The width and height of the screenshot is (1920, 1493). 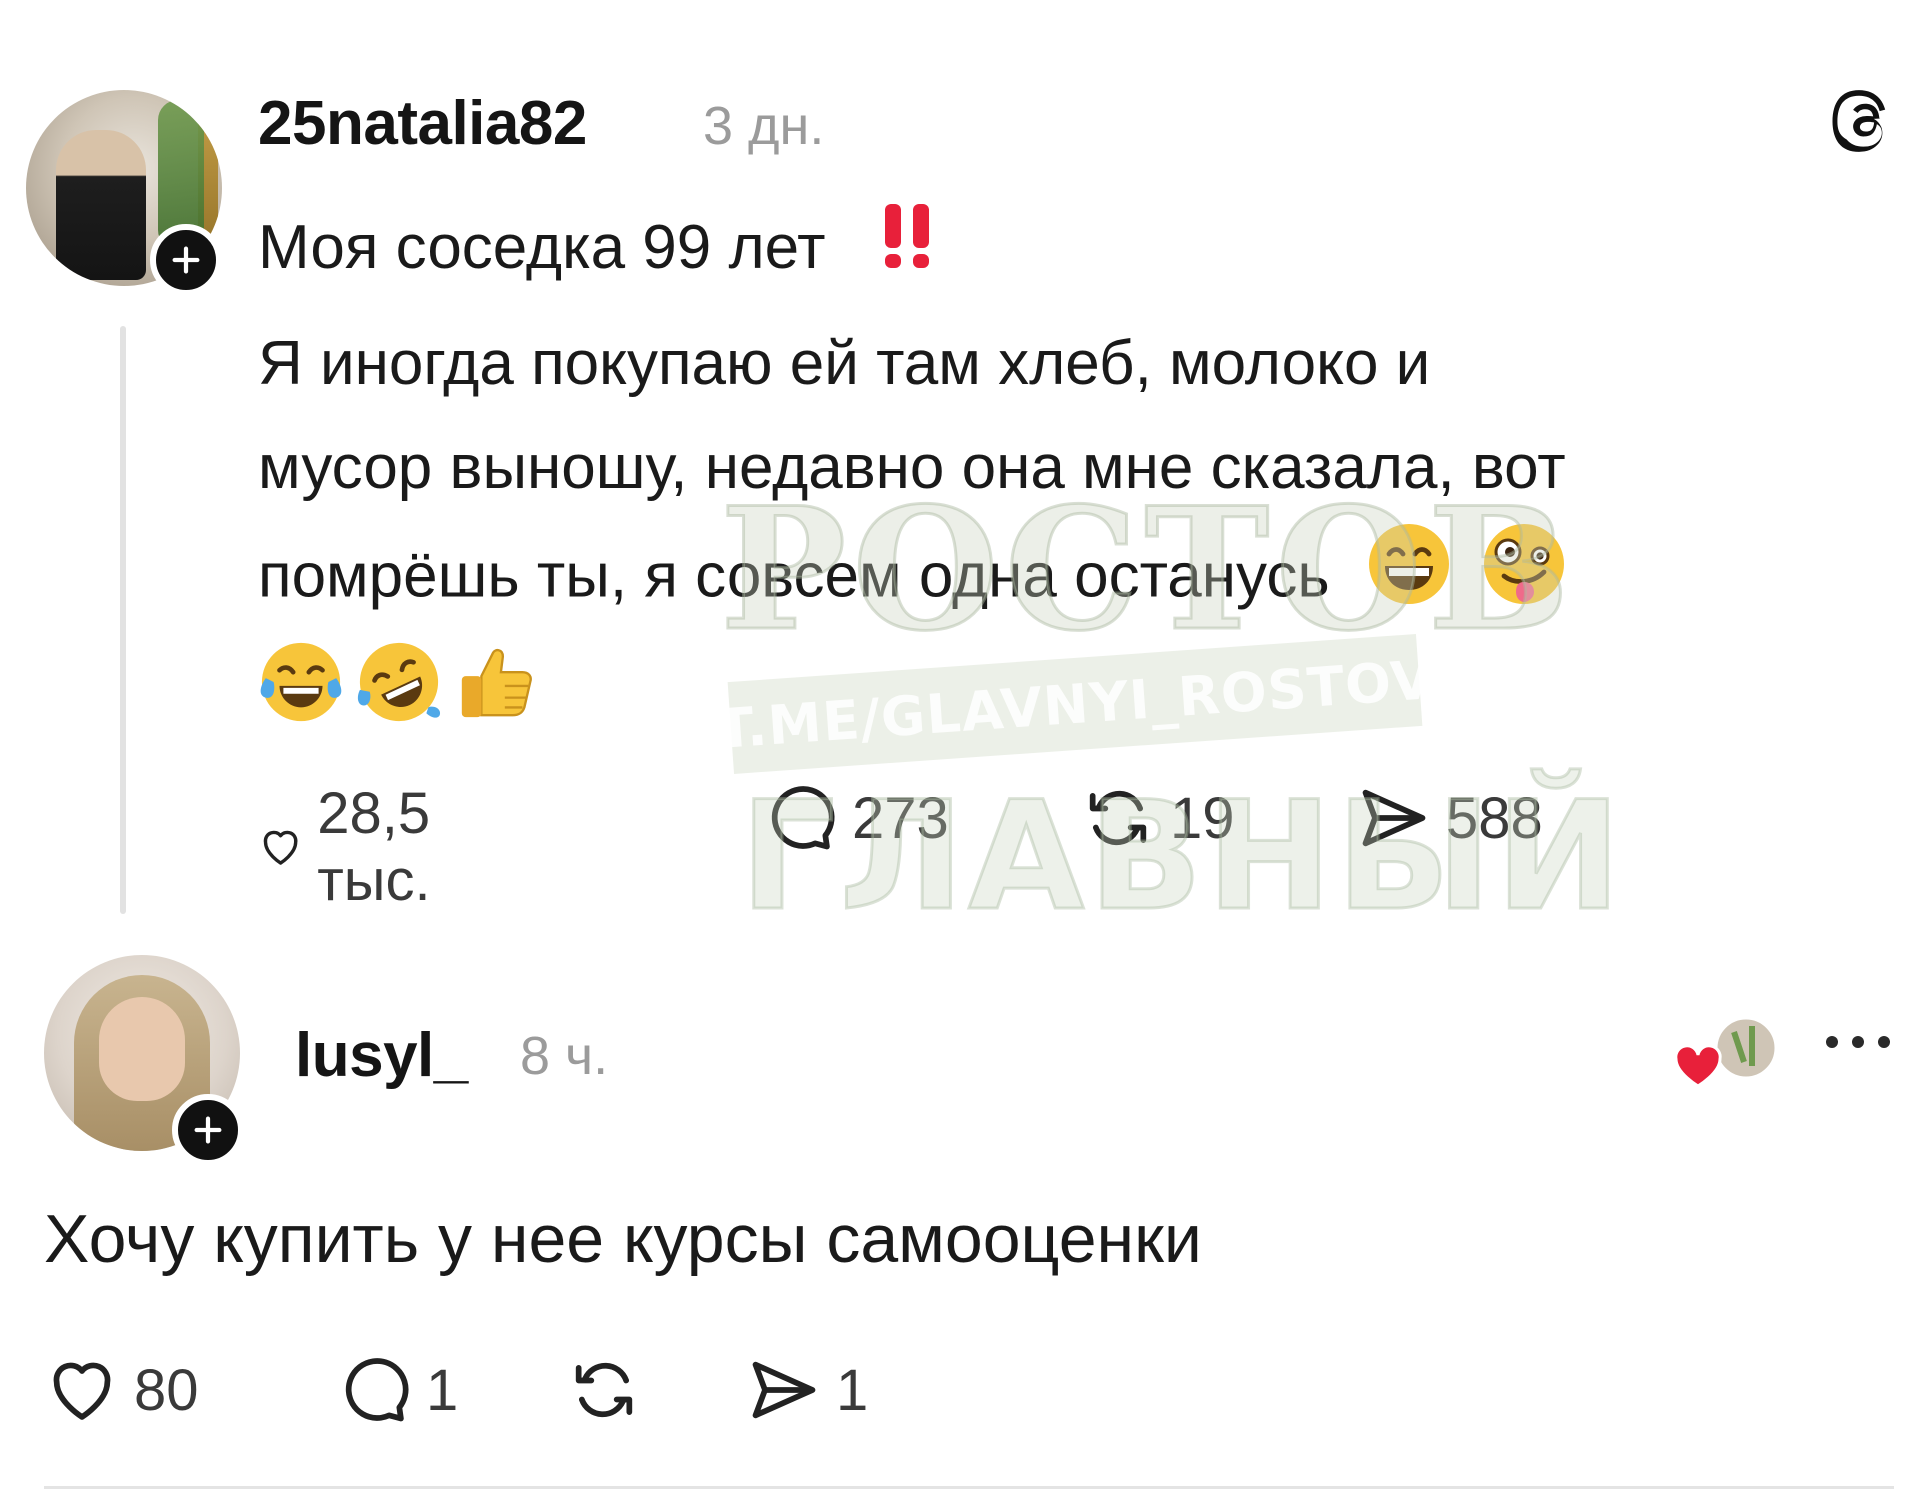 What do you see at coordinates (852, 1390) in the screenshot?
I see `reply-share-count: 1` at bounding box center [852, 1390].